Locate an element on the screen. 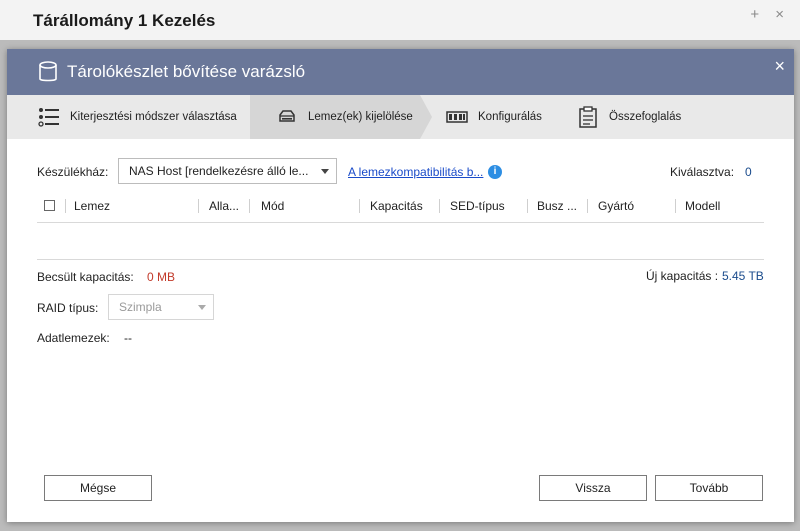 The image size is (800, 531). step-configure: Konfigurálás is located at coordinates (499, 117).